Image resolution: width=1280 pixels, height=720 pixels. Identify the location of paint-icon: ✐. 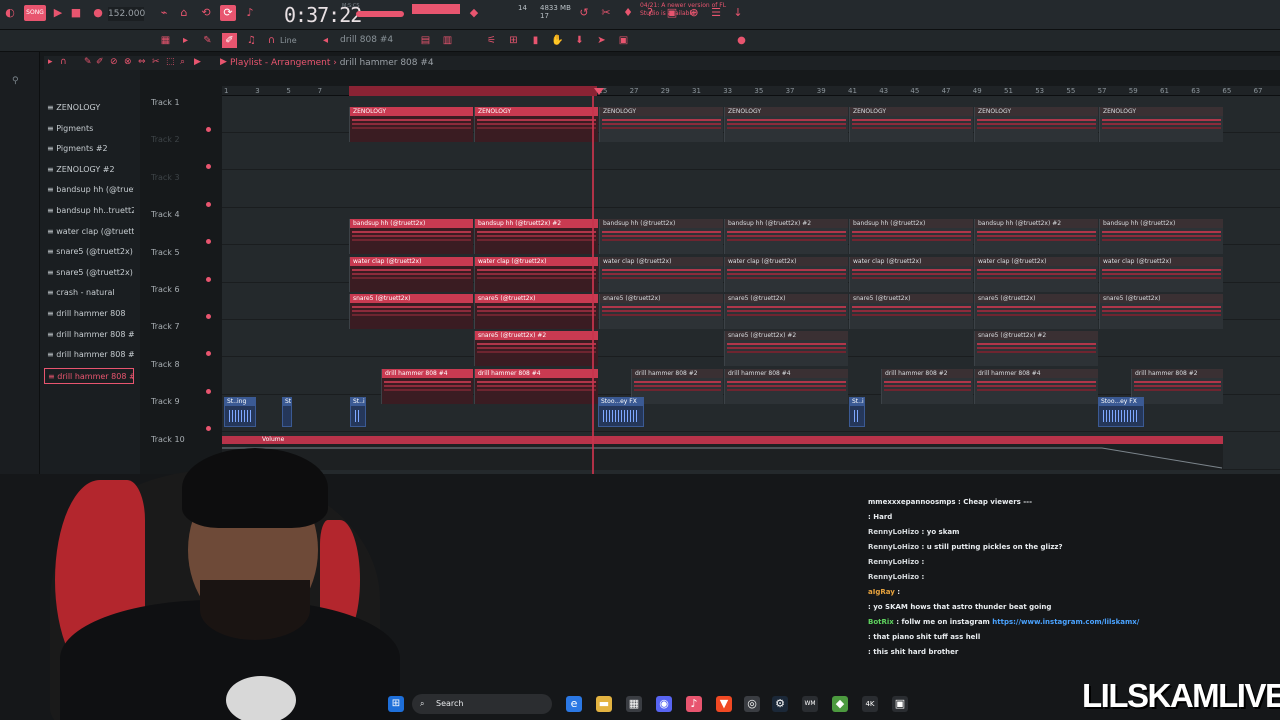
(229, 40).